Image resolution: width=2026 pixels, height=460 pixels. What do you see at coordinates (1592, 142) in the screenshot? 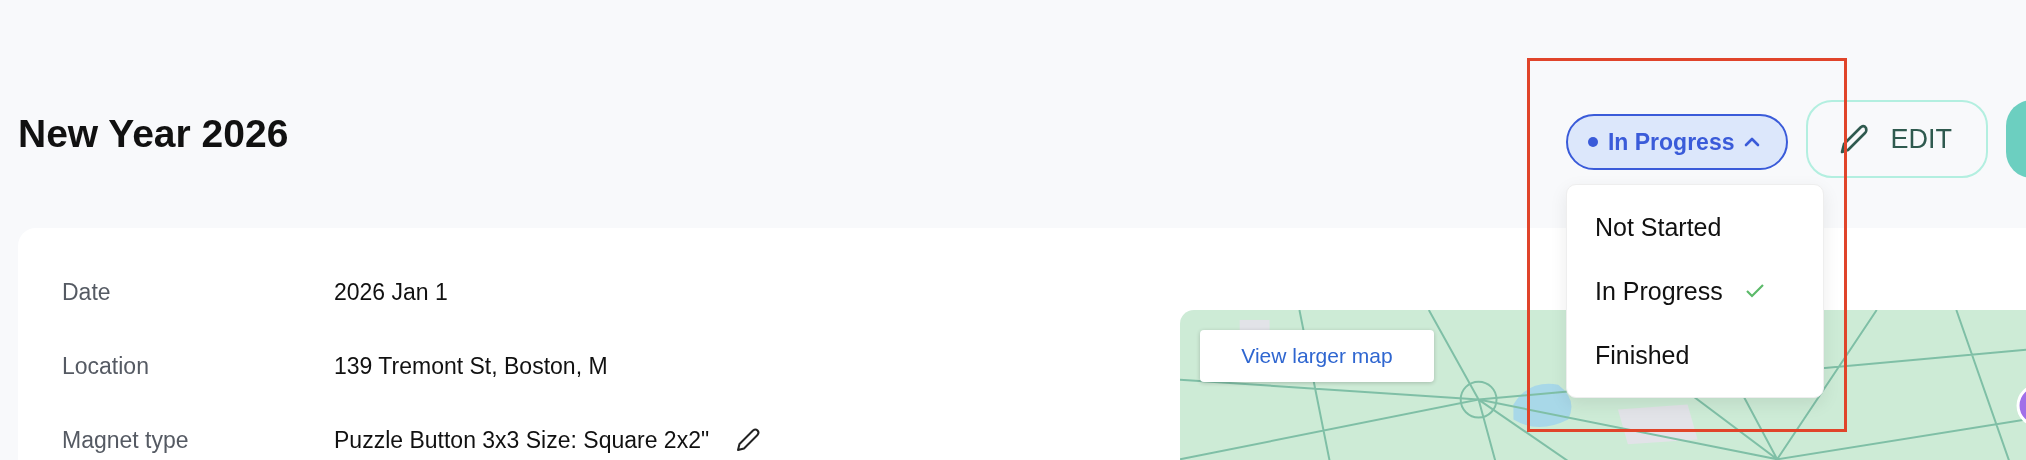
I see `status-dot-icon` at bounding box center [1592, 142].